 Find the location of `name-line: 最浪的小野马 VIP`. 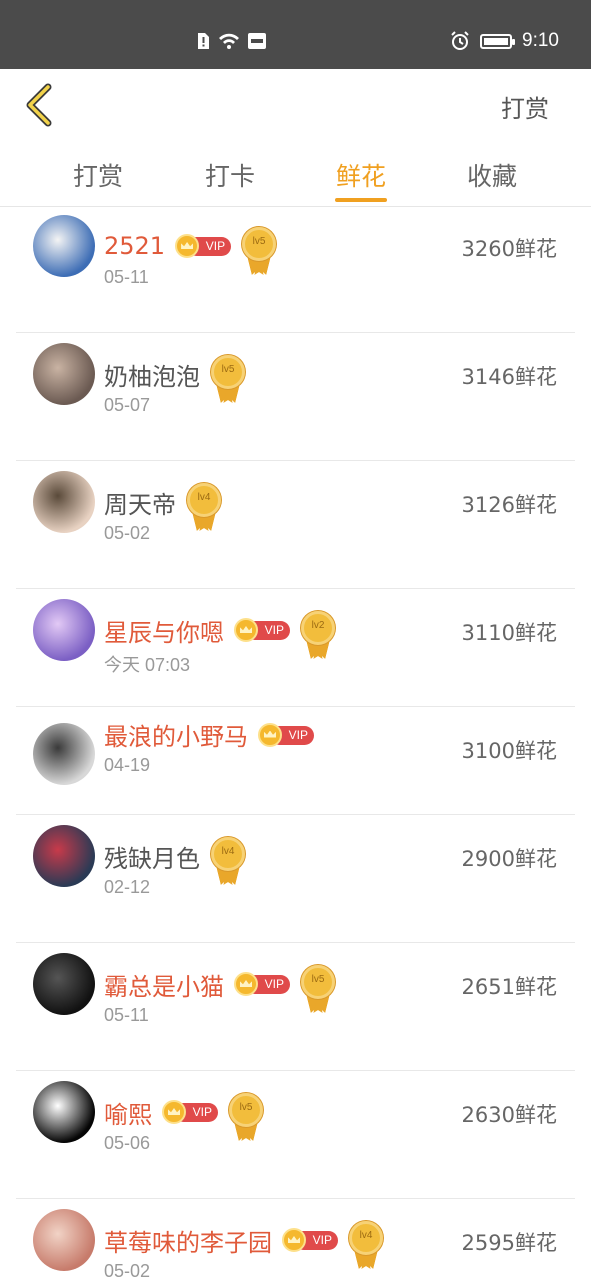

name-line: 最浪的小野马 VIP is located at coordinates (209, 734).